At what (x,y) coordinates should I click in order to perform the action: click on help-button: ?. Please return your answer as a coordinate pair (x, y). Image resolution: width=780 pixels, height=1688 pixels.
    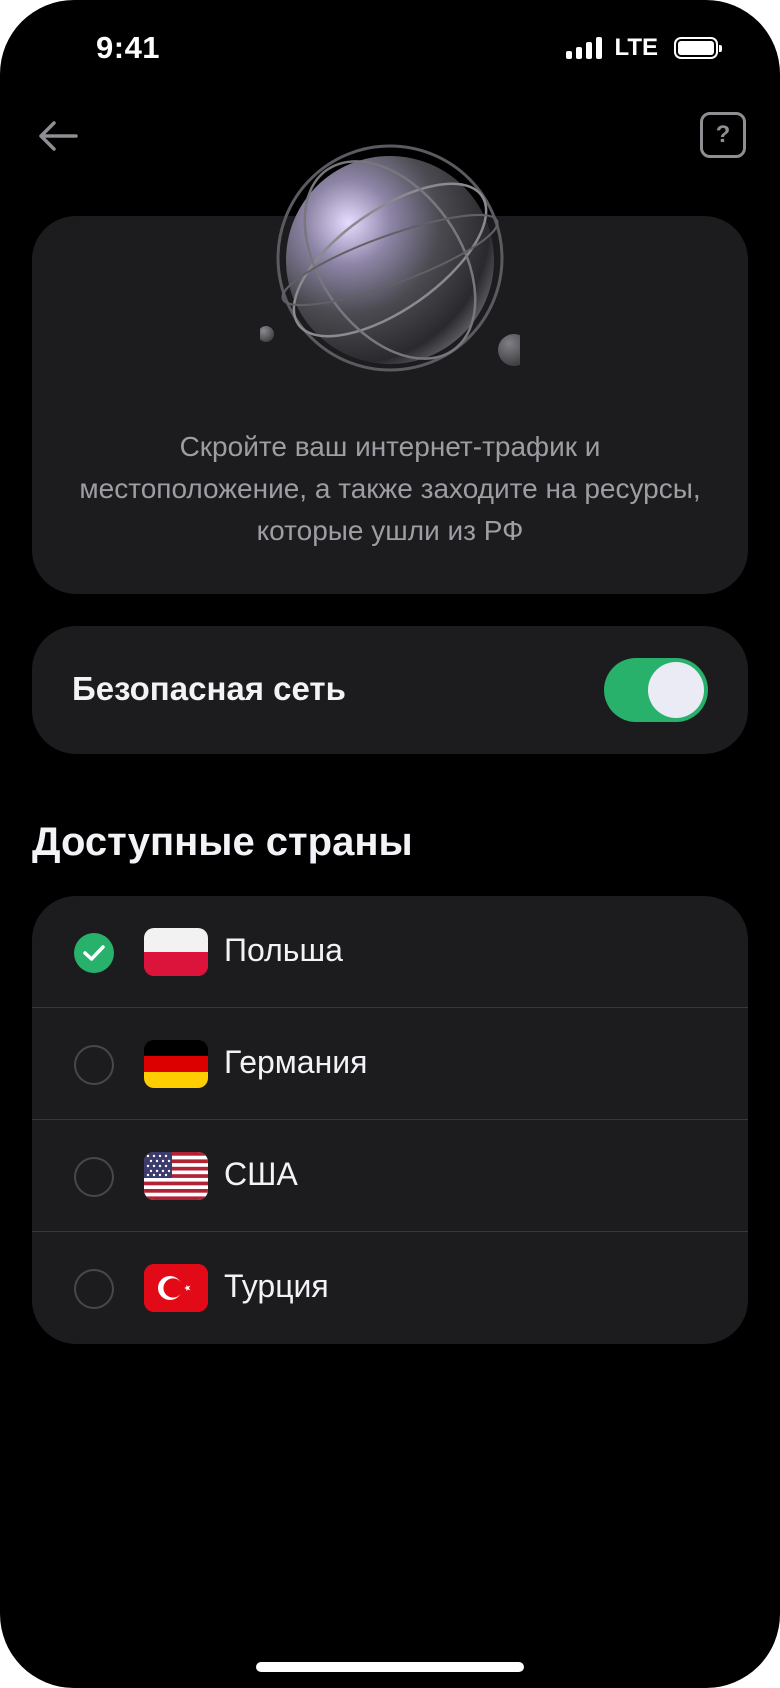
    Looking at the image, I should click on (723, 135).